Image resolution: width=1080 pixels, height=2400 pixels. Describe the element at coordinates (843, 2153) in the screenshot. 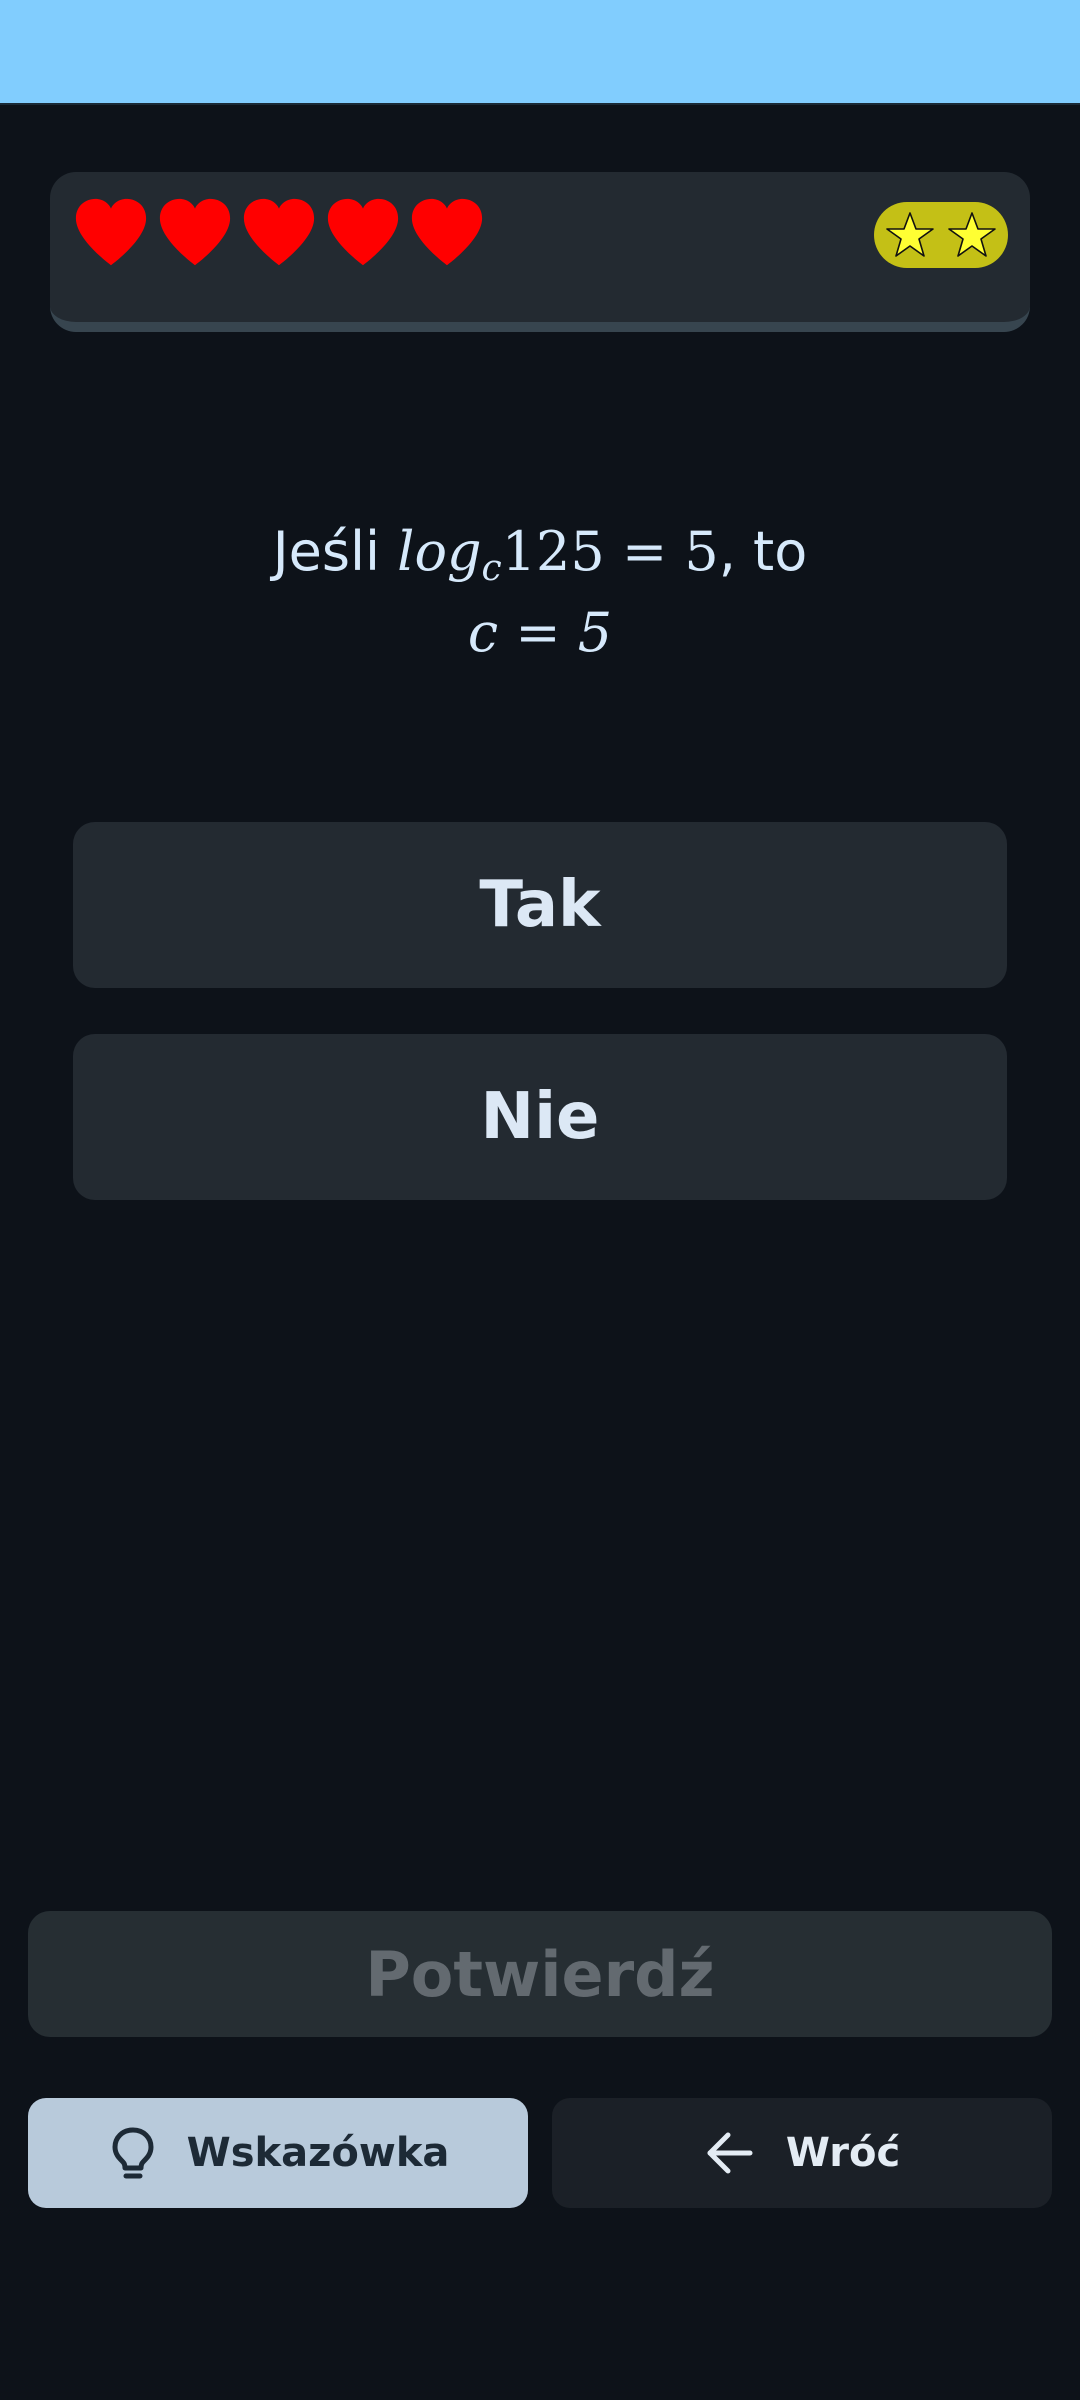

I see `back-label: Wróć` at that location.